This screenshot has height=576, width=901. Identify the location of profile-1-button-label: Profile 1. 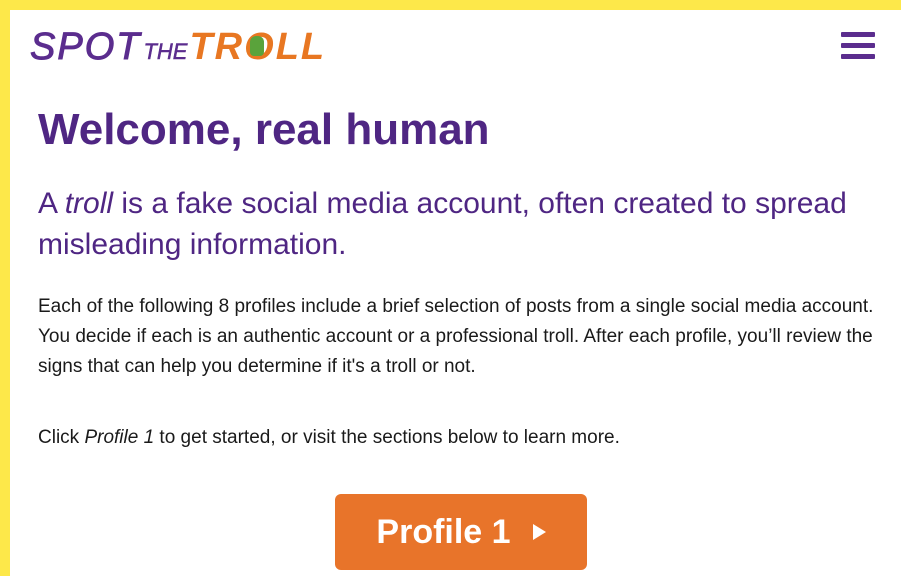
(443, 531).